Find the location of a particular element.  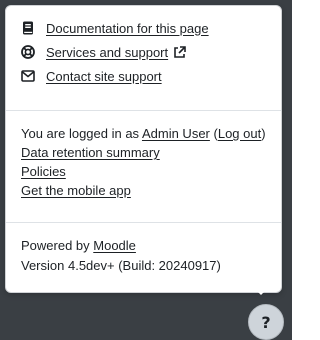

help-button-label: ? is located at coordinates (266, 322).